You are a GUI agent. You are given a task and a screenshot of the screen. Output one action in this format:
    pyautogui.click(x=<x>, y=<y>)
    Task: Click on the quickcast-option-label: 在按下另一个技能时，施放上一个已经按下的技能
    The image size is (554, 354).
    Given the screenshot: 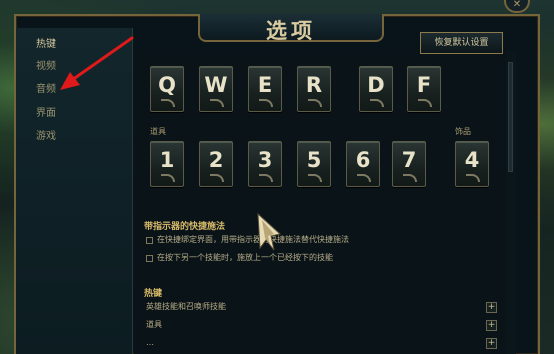 What is the action you would take?
    pyautogui.click(x=245, y=257)
    